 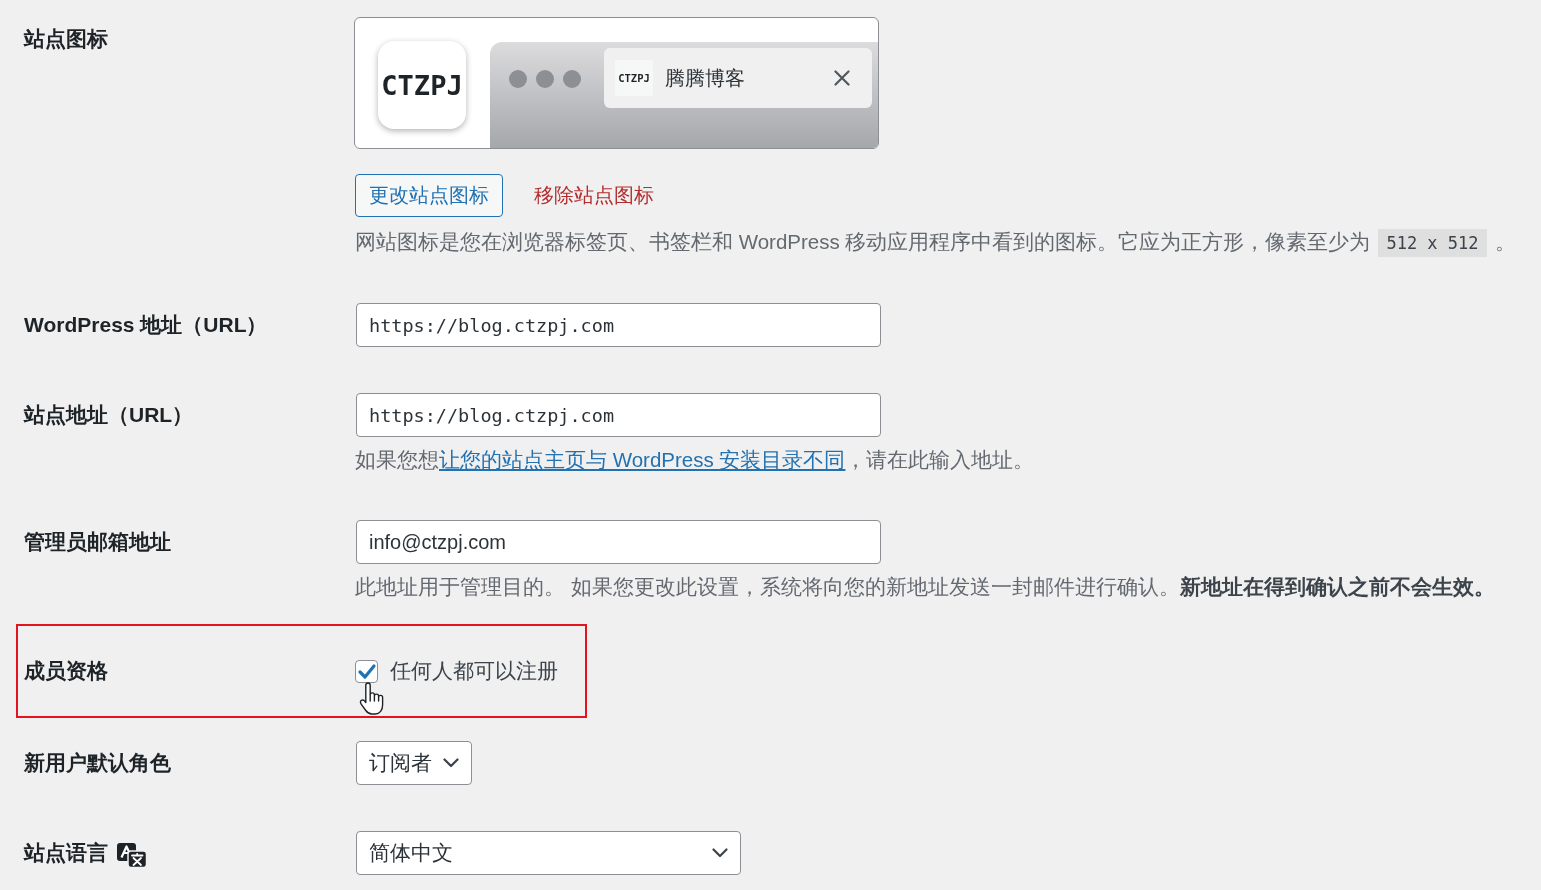 I want to click on role-select: 订阅者, so click(x=414, y=763).